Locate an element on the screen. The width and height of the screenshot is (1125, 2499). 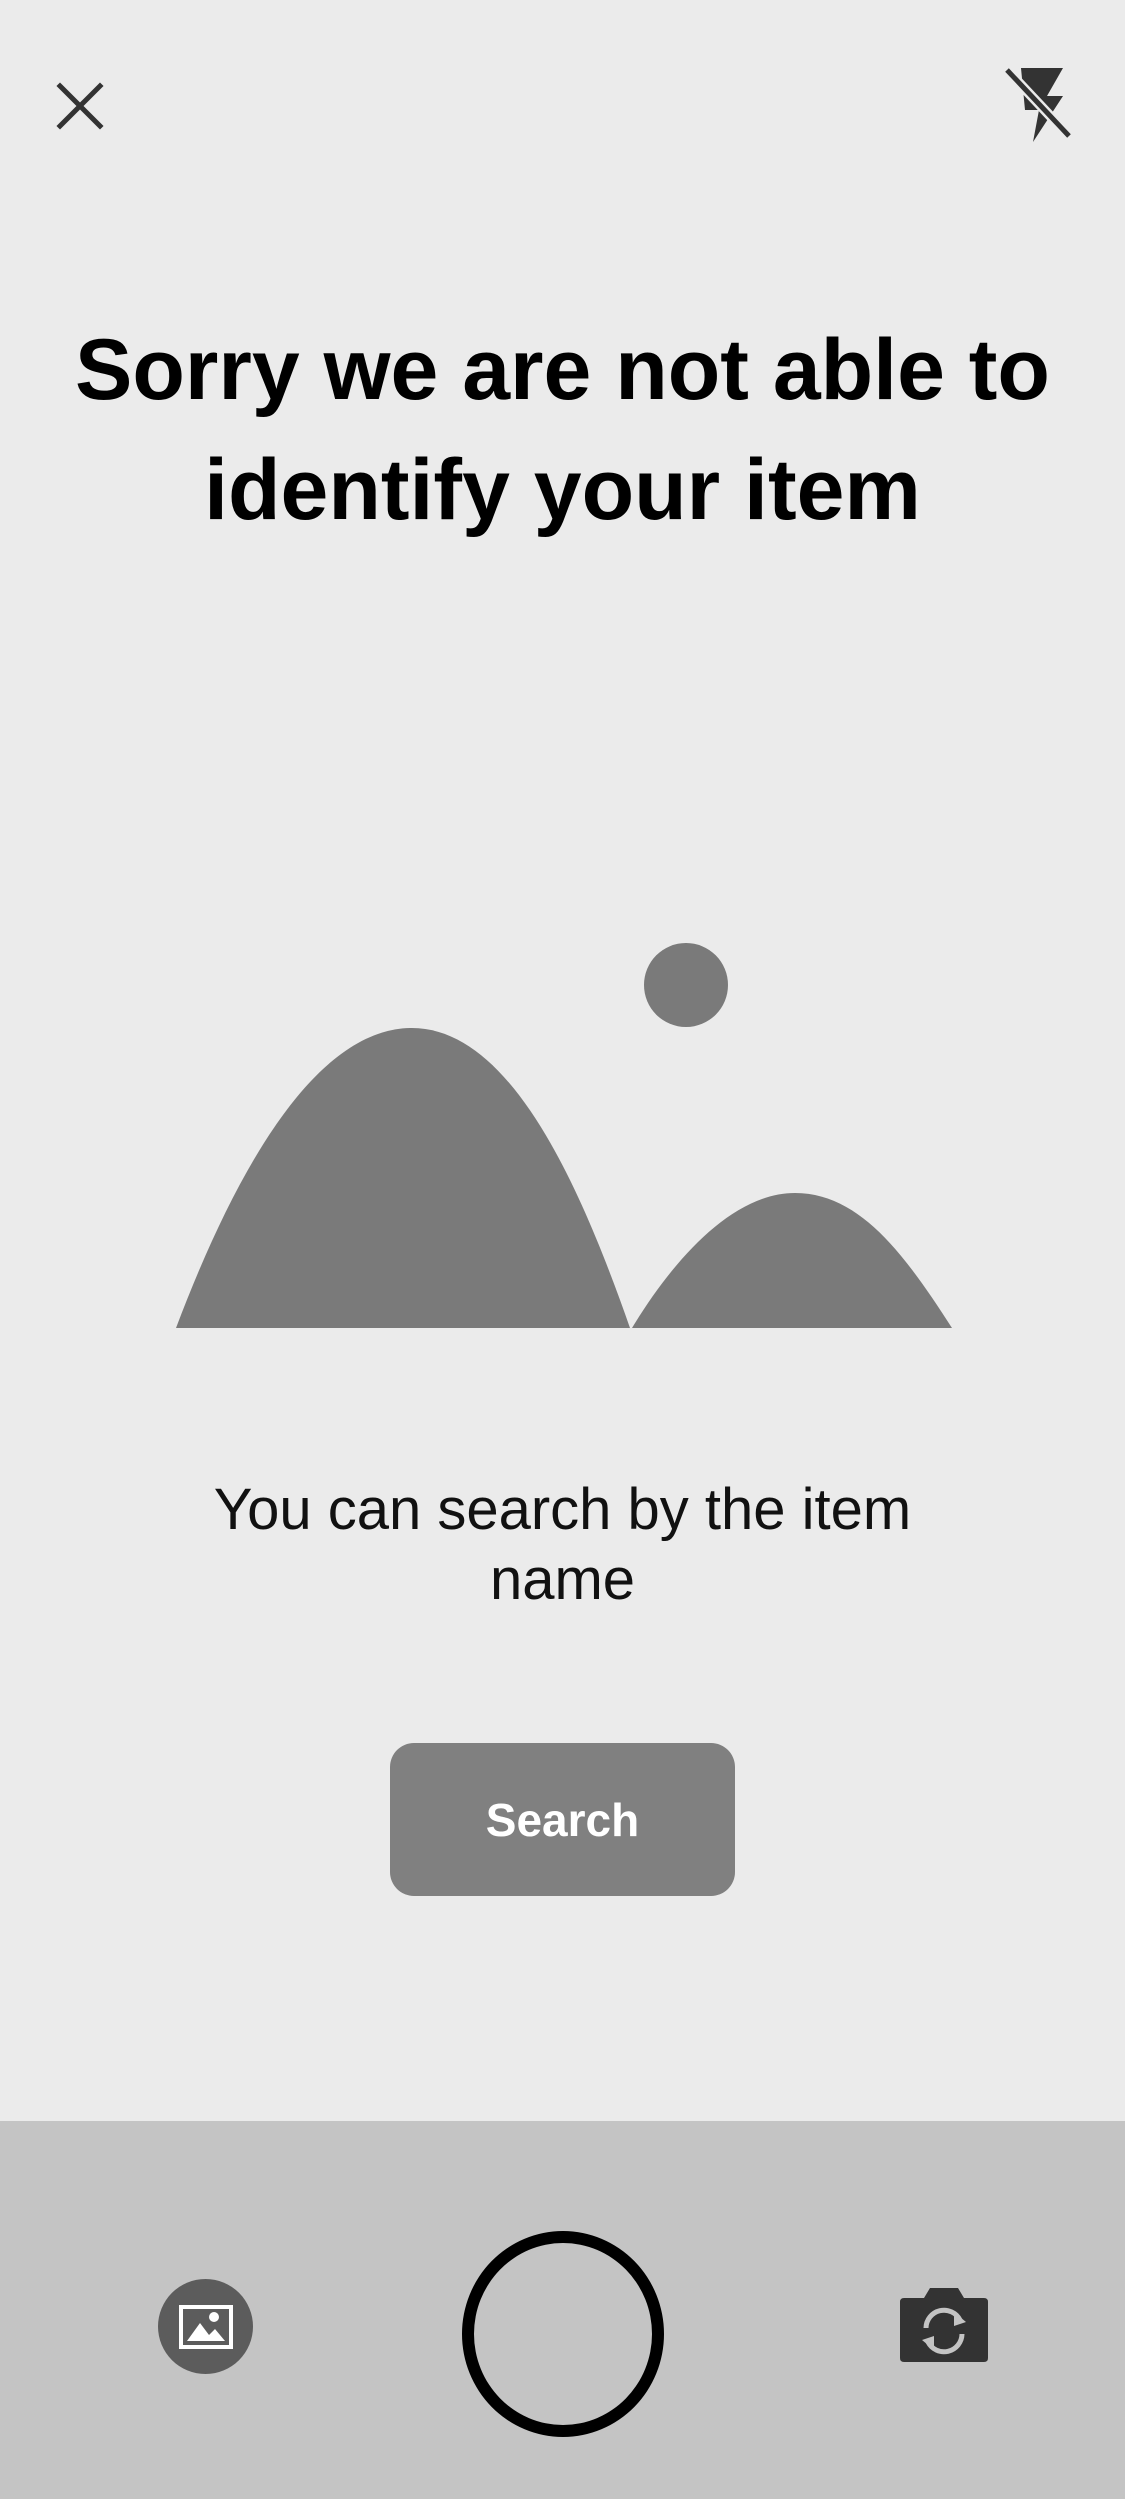
close-icon is located at coordinates (80, 106).